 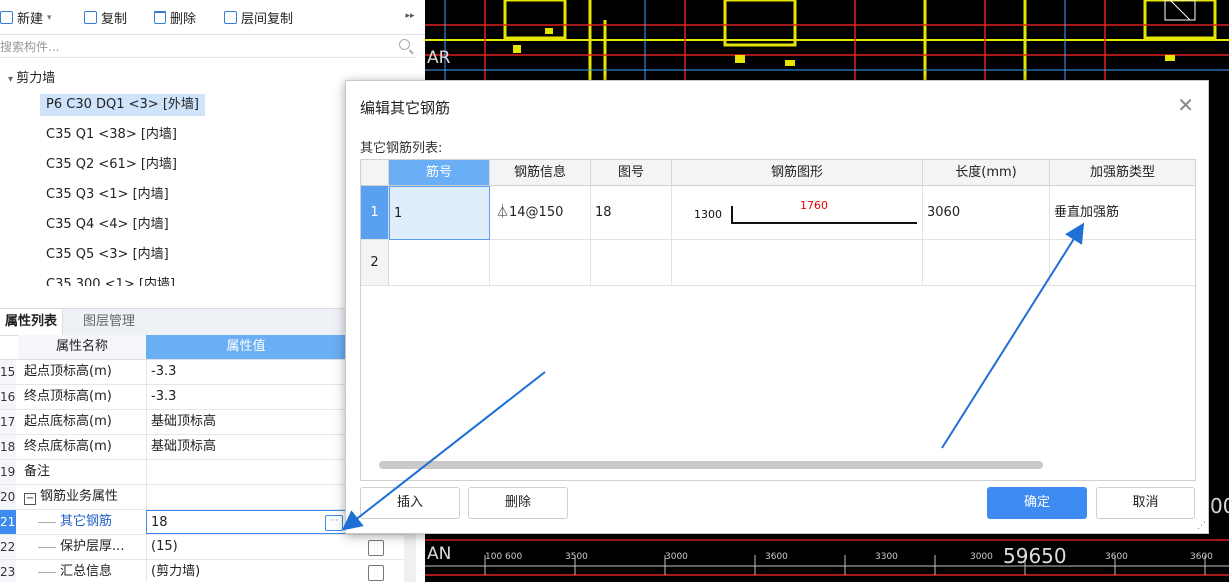 I want to click on tree-item: C35 Q5 <3> [内墙], so click(x=107, y=255).